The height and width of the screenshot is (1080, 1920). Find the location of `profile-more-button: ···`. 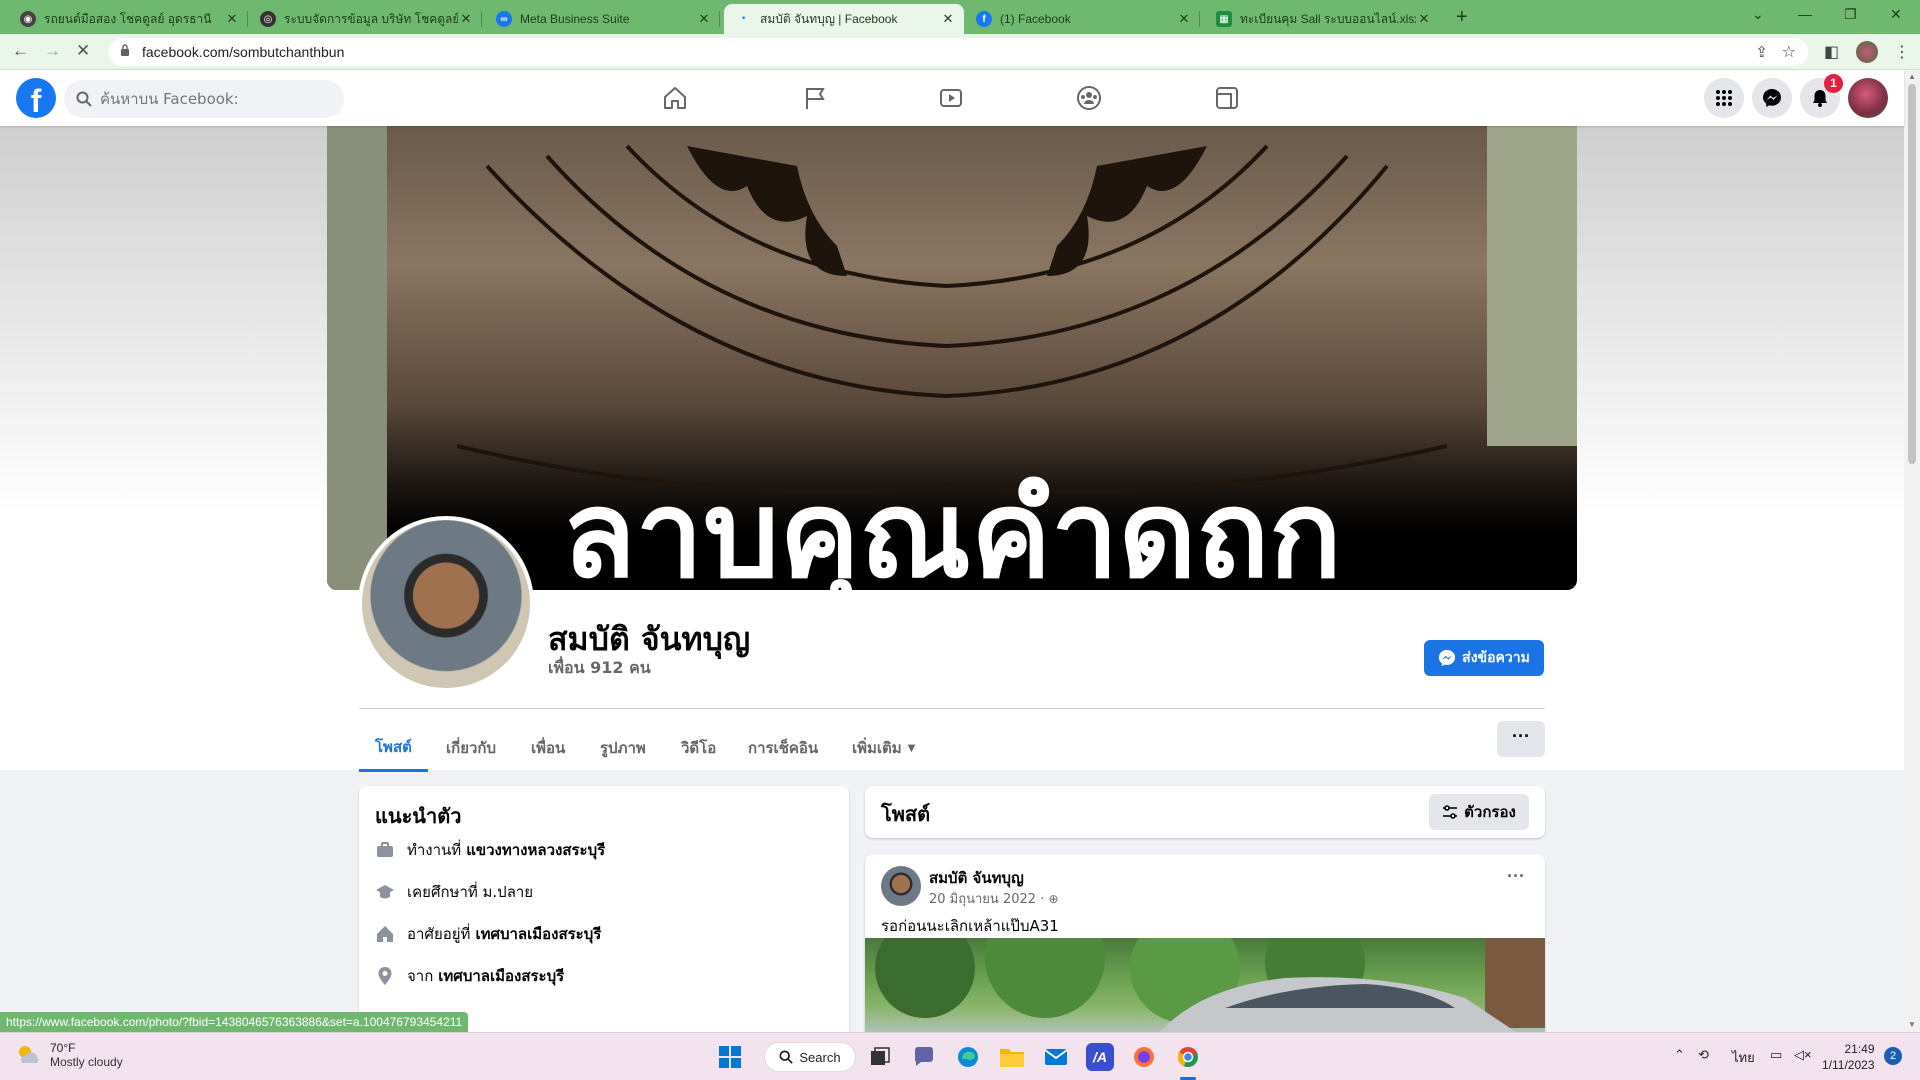

profile-more-button: ··· is located at coordinates (1521, 739).